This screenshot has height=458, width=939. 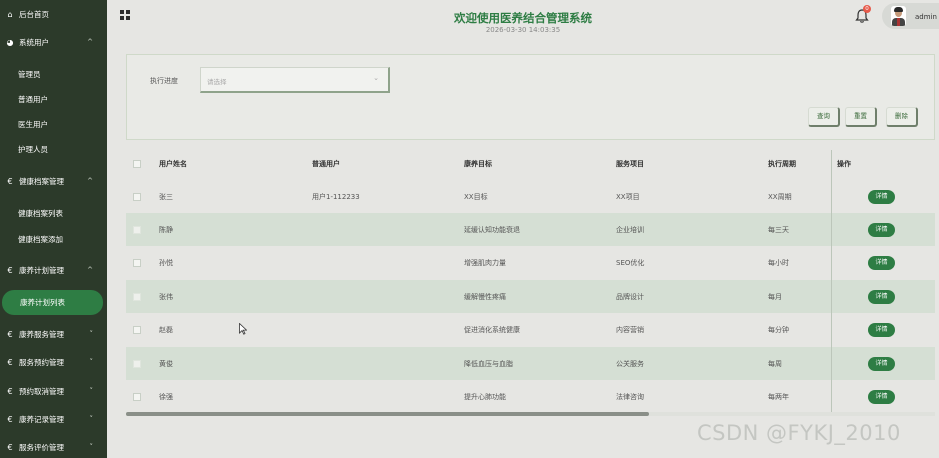 I want to click on cell-cycle: 每月, so click(x=775, y=296).